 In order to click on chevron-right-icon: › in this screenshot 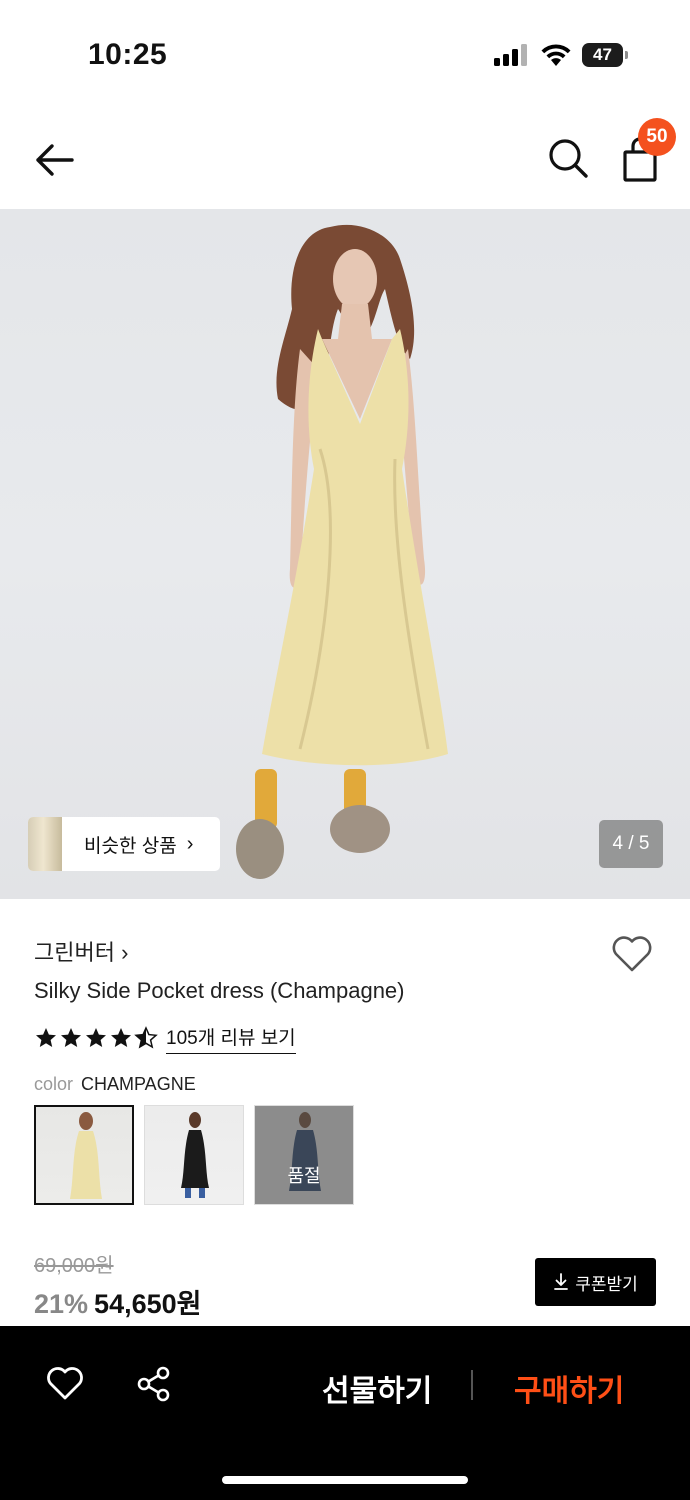, I will do `click(190, 843)`.